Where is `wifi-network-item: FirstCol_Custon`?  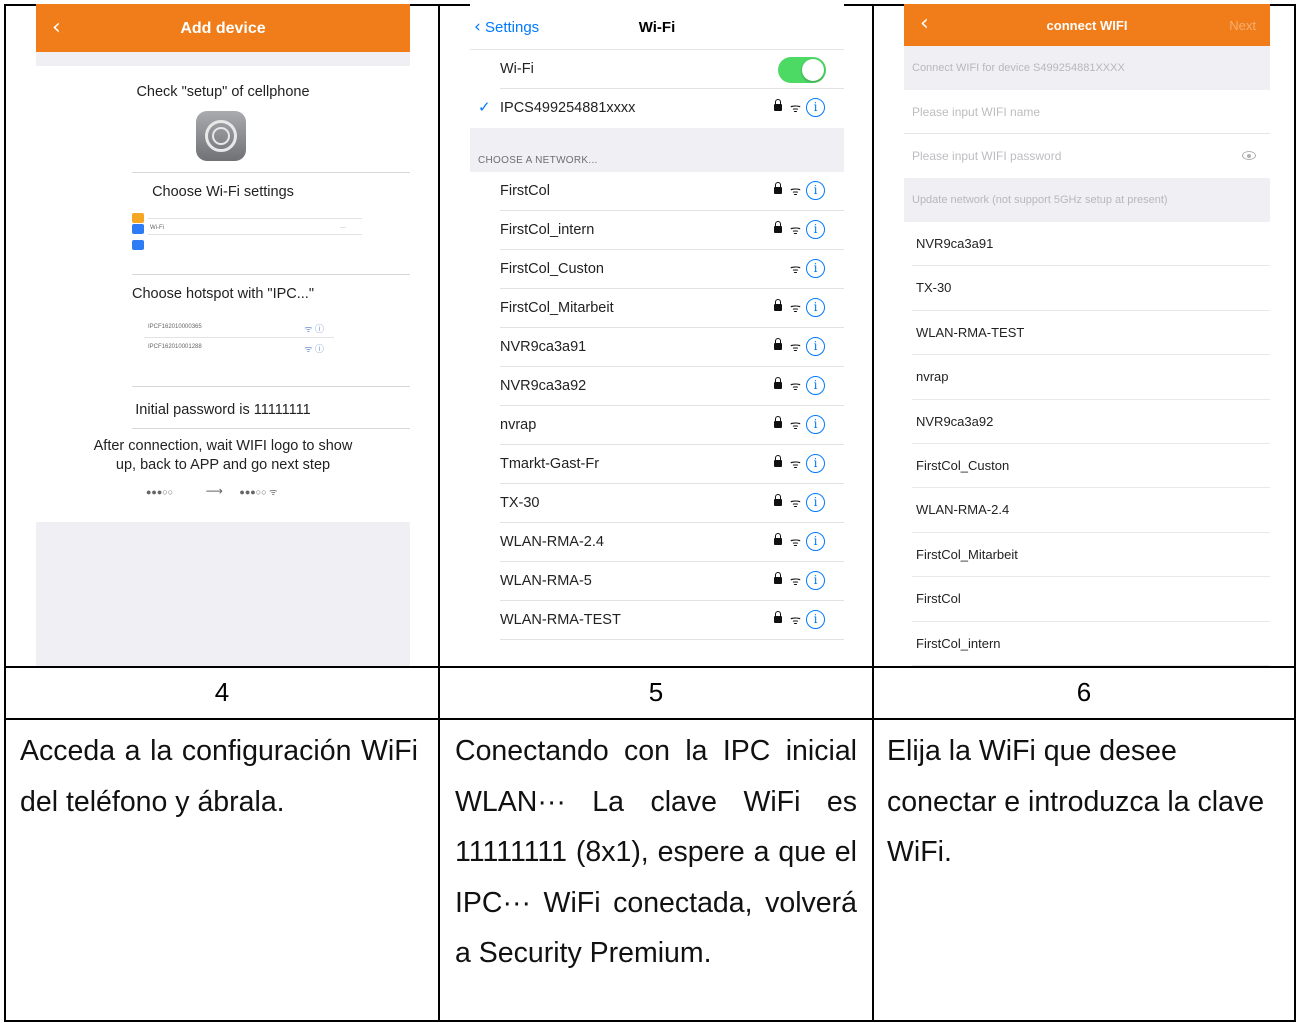
wifi-network-item: FirstCol_Custon is located at coordinates (1087, 466).